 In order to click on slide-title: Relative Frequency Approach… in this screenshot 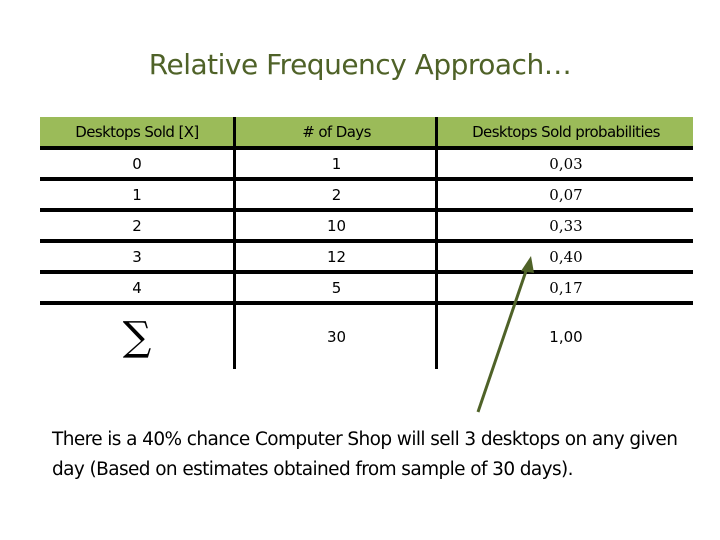, I will do `click(360, 64)`.